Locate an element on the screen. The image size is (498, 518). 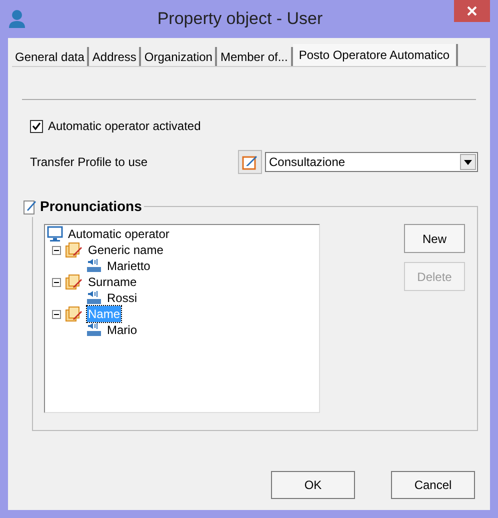
tree-item: Marietto is located at coordinates (129, 266).